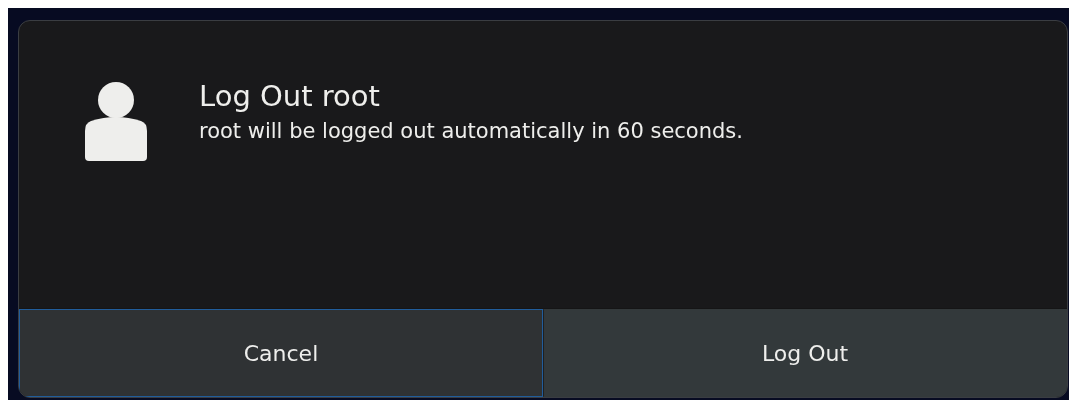 Image resolution: width=1069 pixels, height=403 pixels. Describe the element at coordinates (290, 96) in the screenshot. I see `dialog-title: Log Out root` at that location.